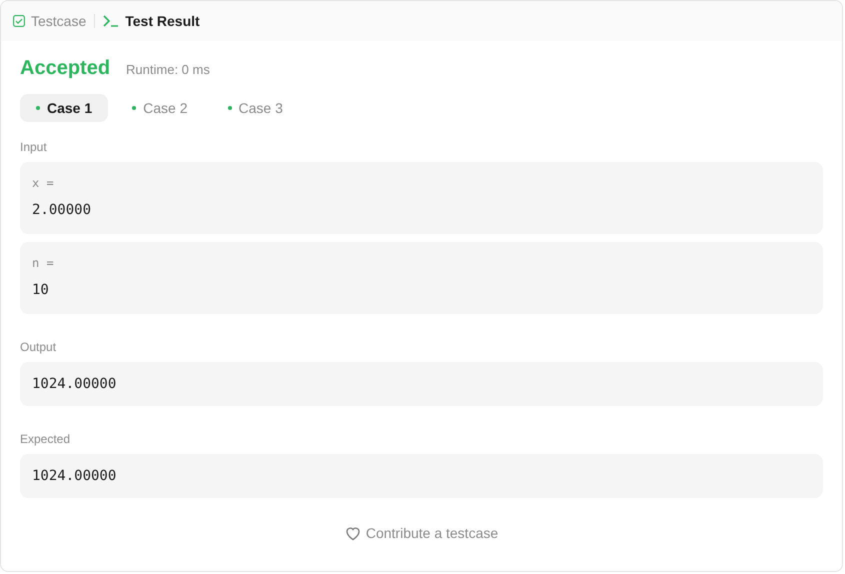  Describe the element at coordinates (111, 21) in the screenshot. I see `terminal-icon` at that location.